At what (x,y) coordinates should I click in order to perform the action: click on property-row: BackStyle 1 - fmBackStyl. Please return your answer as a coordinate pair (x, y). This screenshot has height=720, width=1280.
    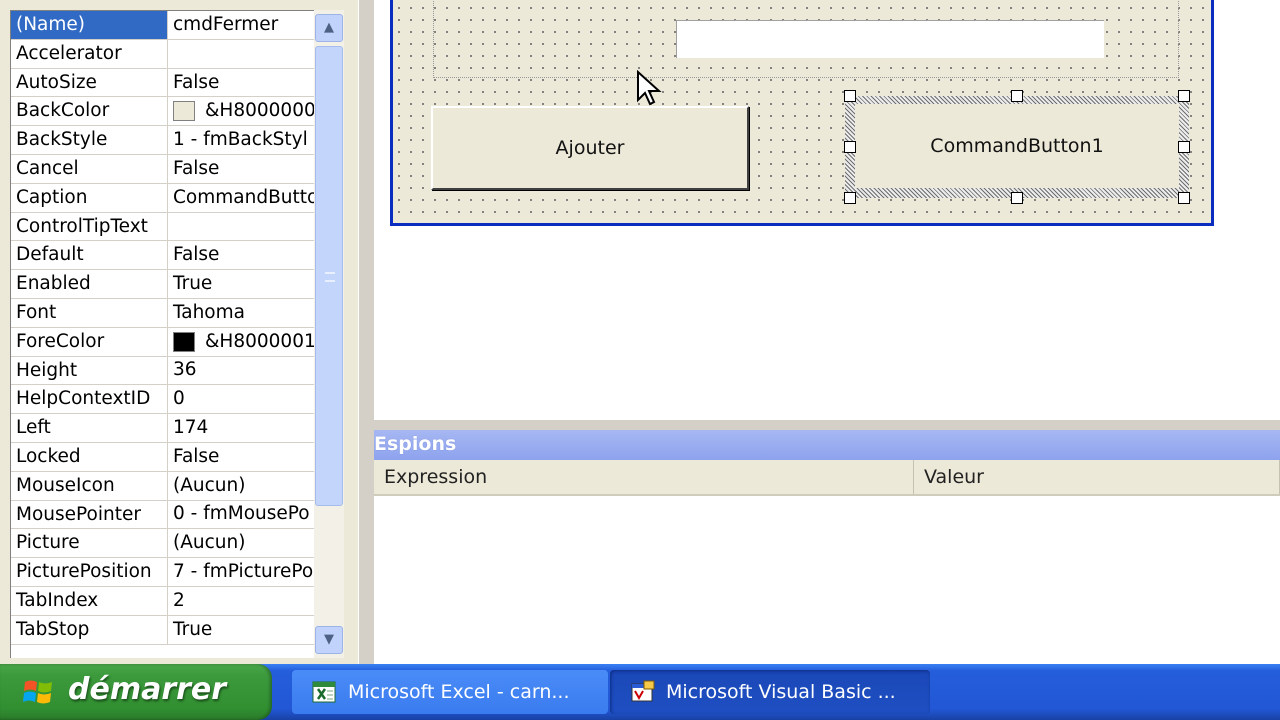
    Looking at the image, I should click on (162, 140).